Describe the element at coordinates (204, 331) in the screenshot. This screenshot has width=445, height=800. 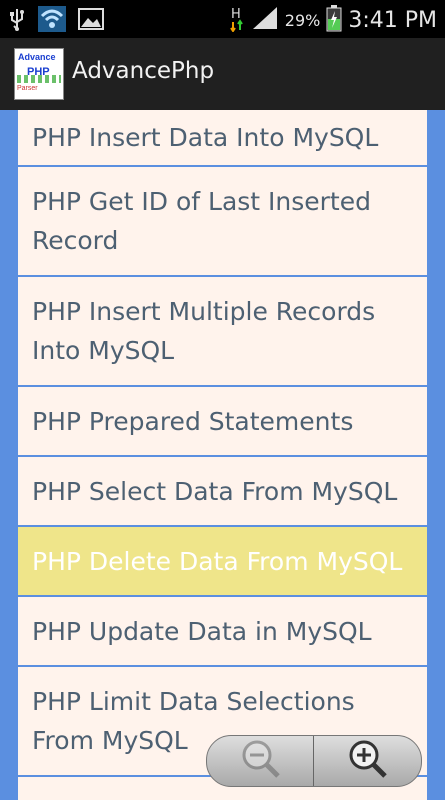
I see `list-item-label: PHP Insert Multiple Records Into MySQL` at that location.